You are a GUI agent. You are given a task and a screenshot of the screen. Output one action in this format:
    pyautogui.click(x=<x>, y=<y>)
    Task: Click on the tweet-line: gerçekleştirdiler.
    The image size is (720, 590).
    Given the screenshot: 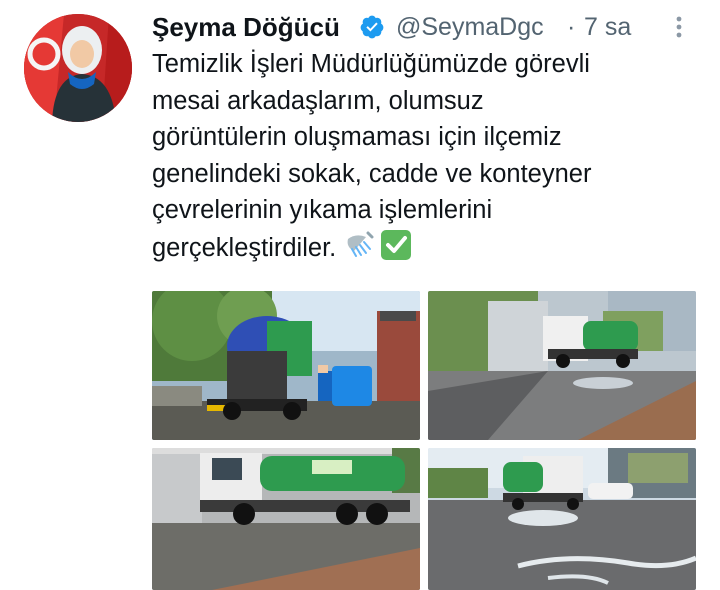 What is the action you would take?
    pyautogui.click(x=244, y=247)
    